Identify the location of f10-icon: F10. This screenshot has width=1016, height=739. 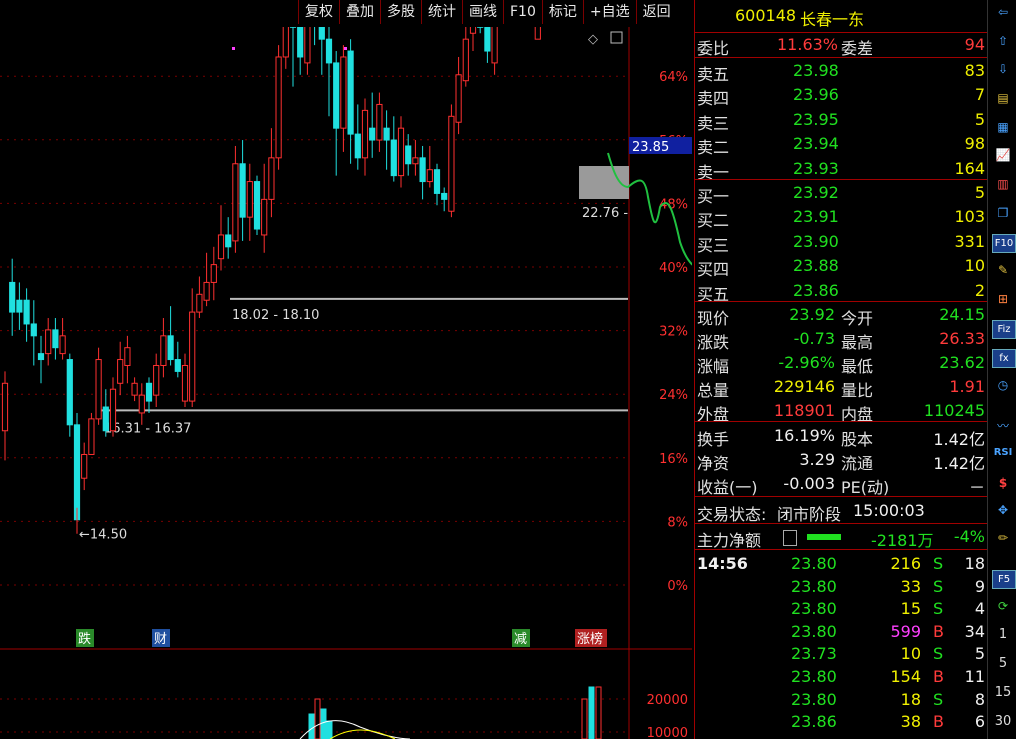
(1004, 243).